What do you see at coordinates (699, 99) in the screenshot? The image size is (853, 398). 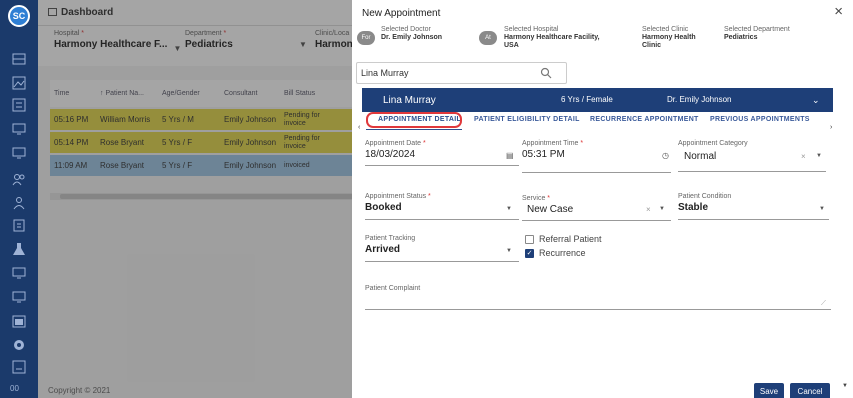 I see `patient-bar-doctor: Dr. Emily Johnson` at bounding box center [699, 99].